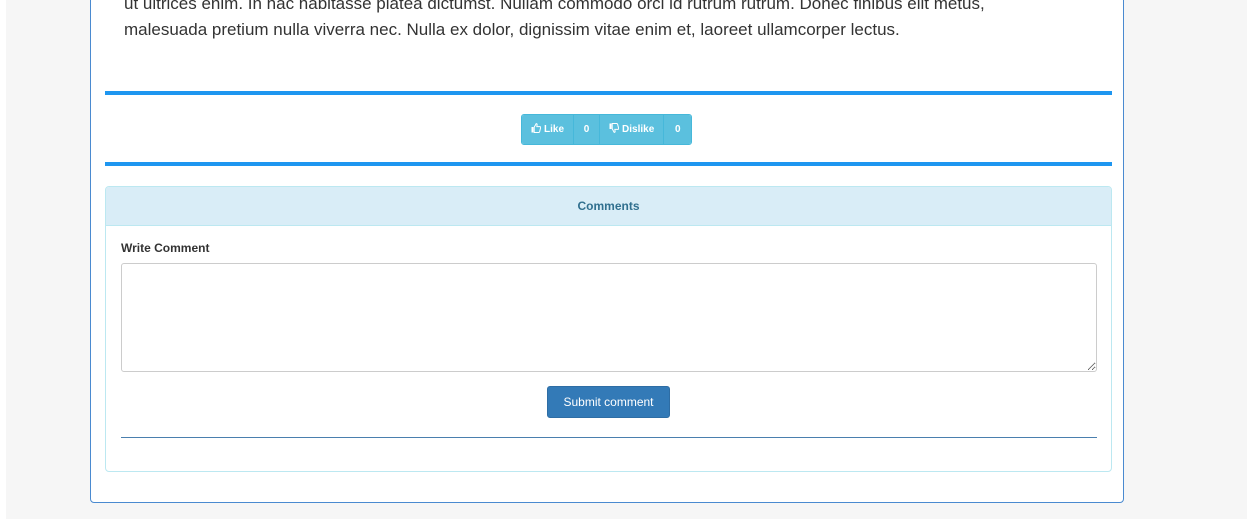 This screenshot has width=1253, height=519. I want to click on like-button: Like, so click(548, 129).